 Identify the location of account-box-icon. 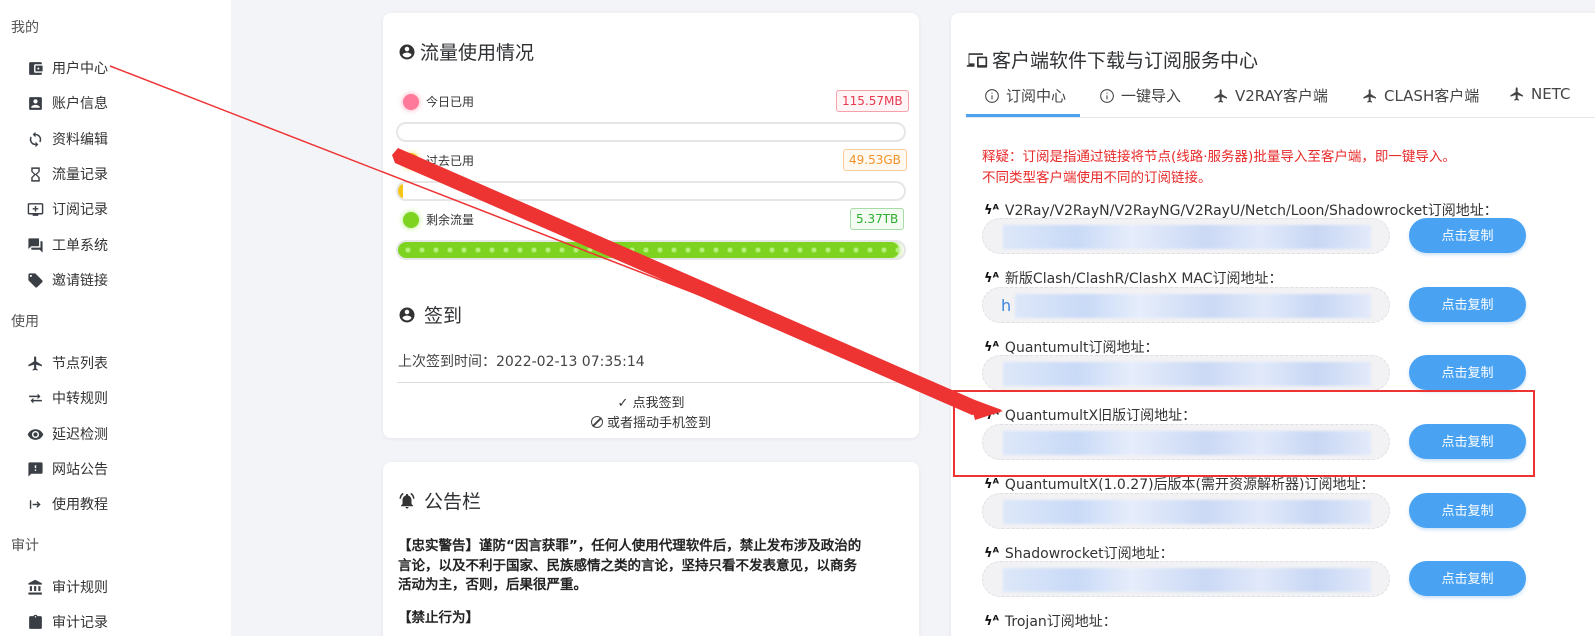
(35, 103).